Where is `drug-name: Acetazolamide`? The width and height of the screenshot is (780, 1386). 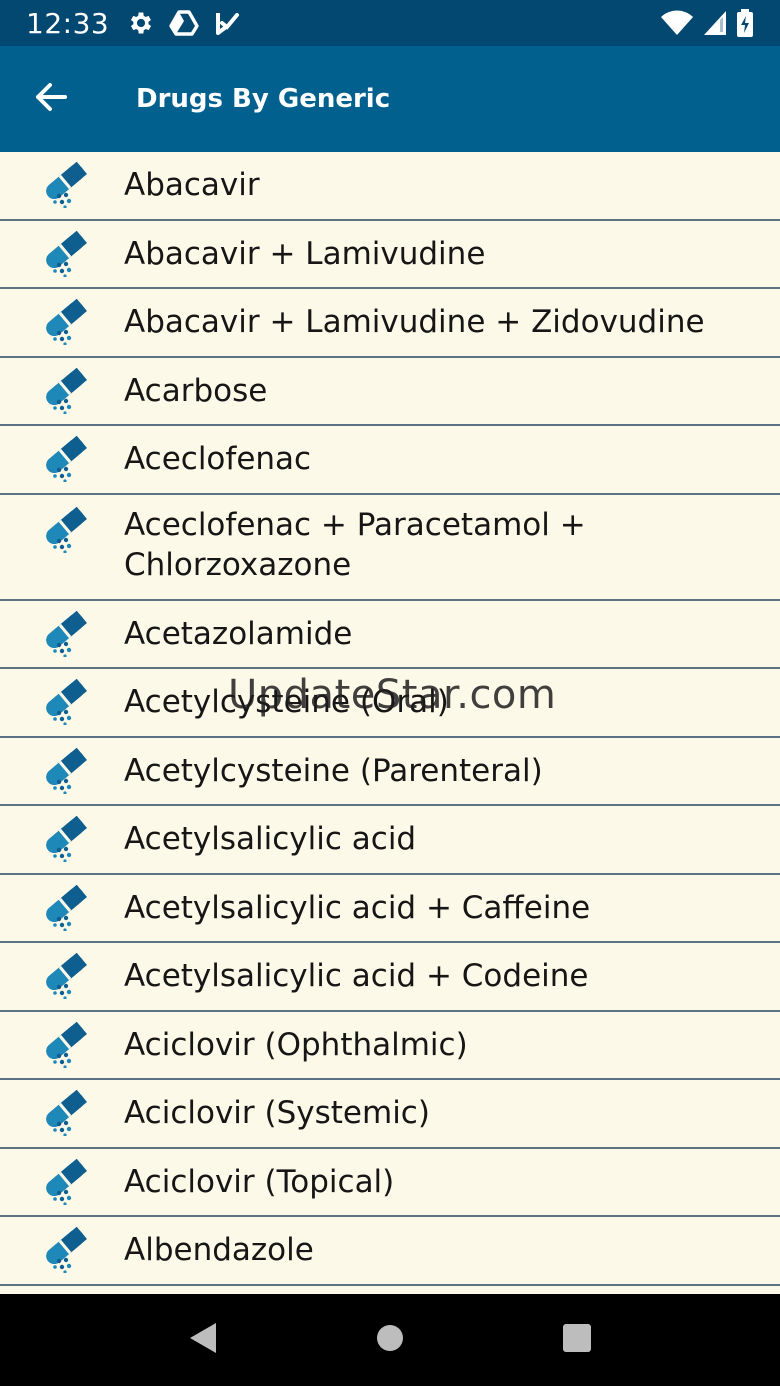
drug-name: Acetazolamide is located at coordinates (238, 633).